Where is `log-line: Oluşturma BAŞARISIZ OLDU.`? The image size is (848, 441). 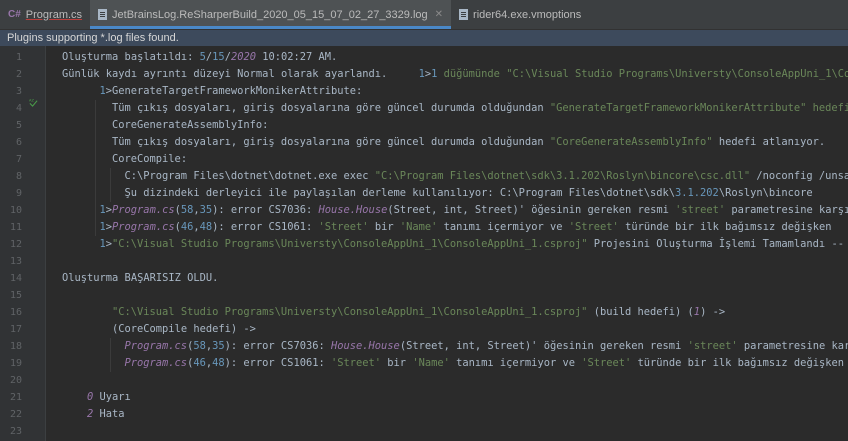
log-line: Oluşturma BAŞARISIZ OLDU. is located at coordinates (140, 278).